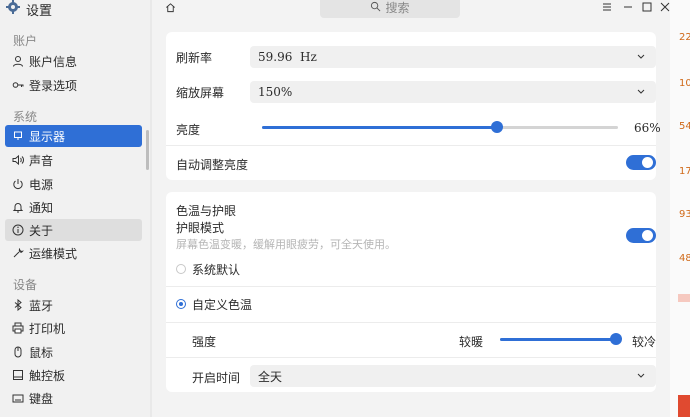 Image resolution: width=690 pixels, height=417 pixels. What do you see at coordinates (647, 8) in the screenshot?
I see `maximize-icon` at bounding box center [647, 8].